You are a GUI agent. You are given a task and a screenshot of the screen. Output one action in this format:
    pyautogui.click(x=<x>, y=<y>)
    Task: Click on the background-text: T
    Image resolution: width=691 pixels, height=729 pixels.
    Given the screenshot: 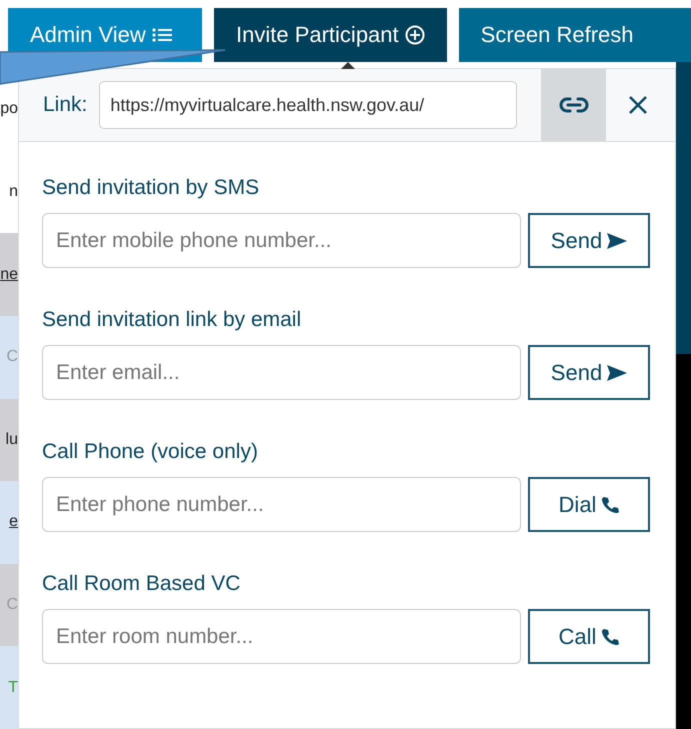 What is the action you would take?
    pyautogui.click(x=13, y=687)
    